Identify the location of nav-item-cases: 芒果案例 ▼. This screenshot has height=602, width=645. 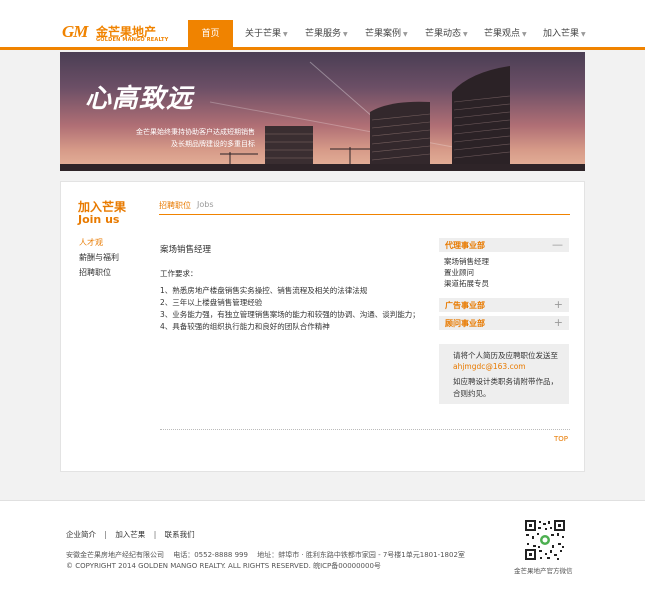
(386, 35).